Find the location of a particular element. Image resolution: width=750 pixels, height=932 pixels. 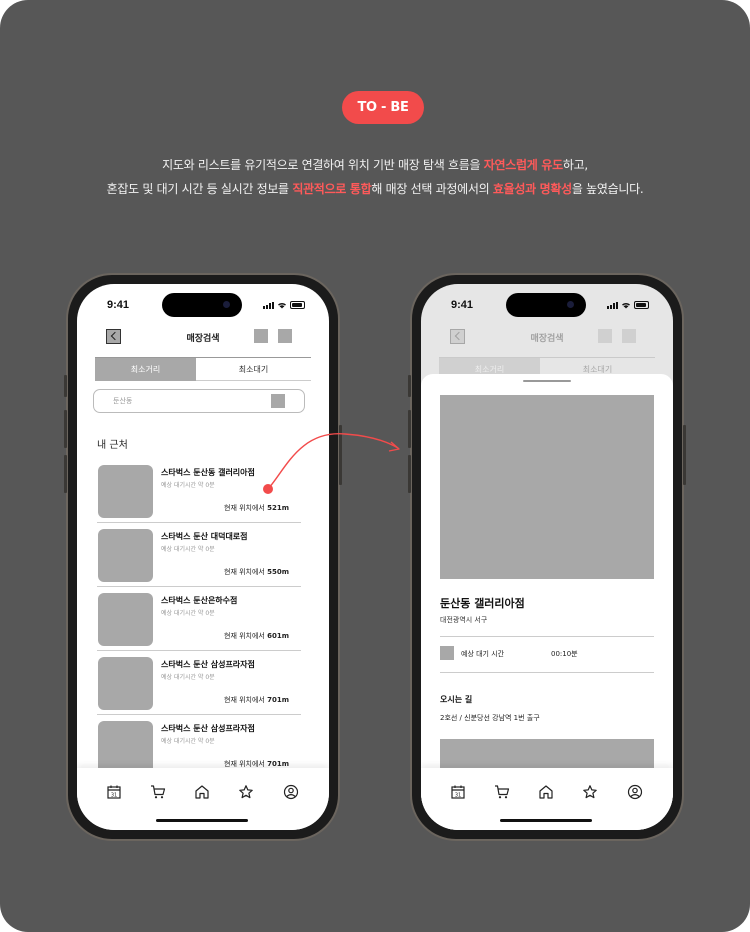

search-icon is located at coordinates (278, 401).